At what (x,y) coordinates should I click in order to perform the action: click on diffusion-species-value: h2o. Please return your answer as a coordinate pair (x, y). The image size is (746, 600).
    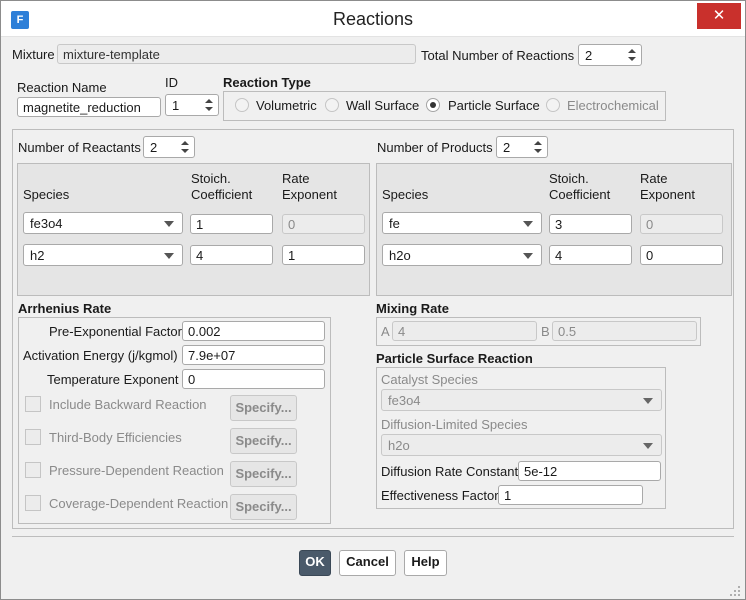
    Looking at the image, I should click on (399, 445).